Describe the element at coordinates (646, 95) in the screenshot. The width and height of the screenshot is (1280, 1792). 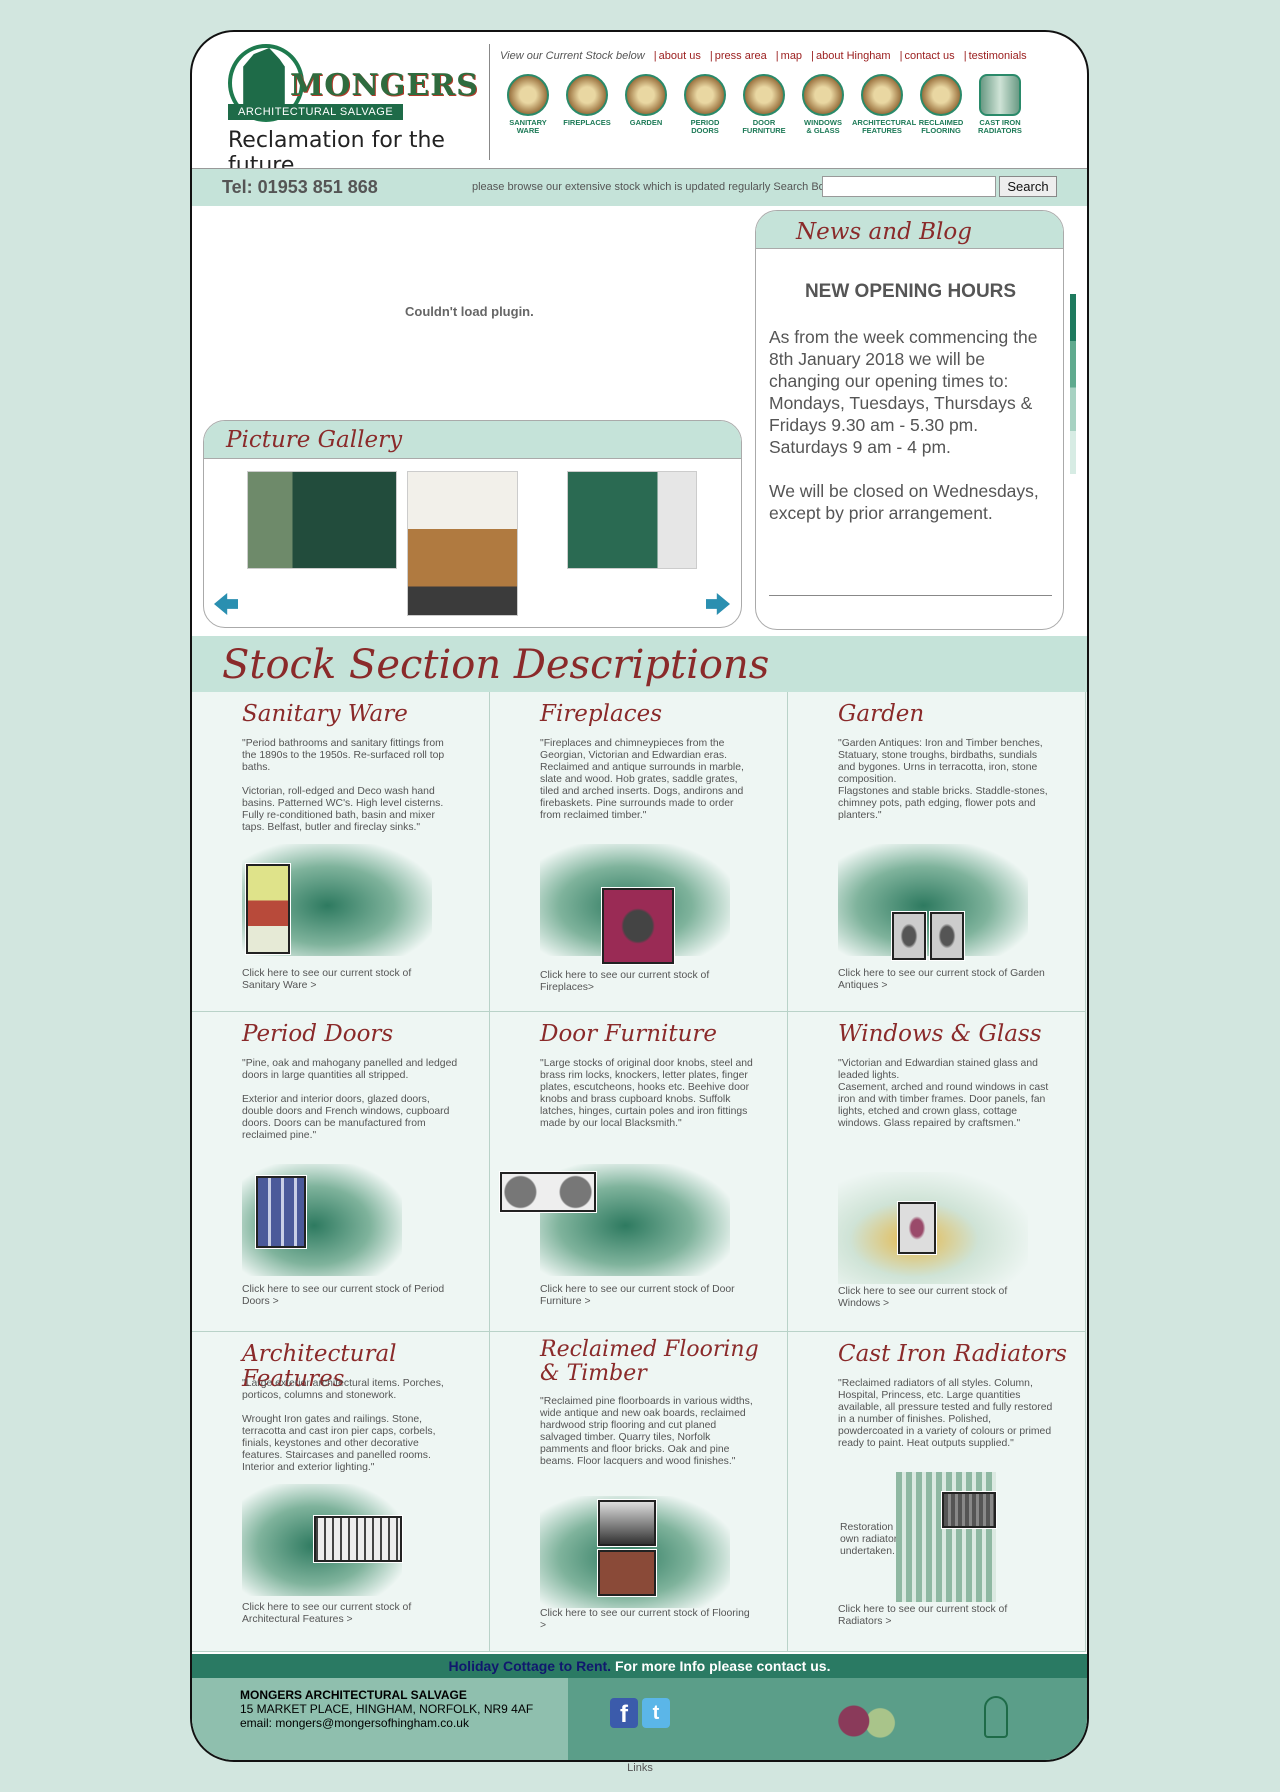
I see `urn-icon` at that location.